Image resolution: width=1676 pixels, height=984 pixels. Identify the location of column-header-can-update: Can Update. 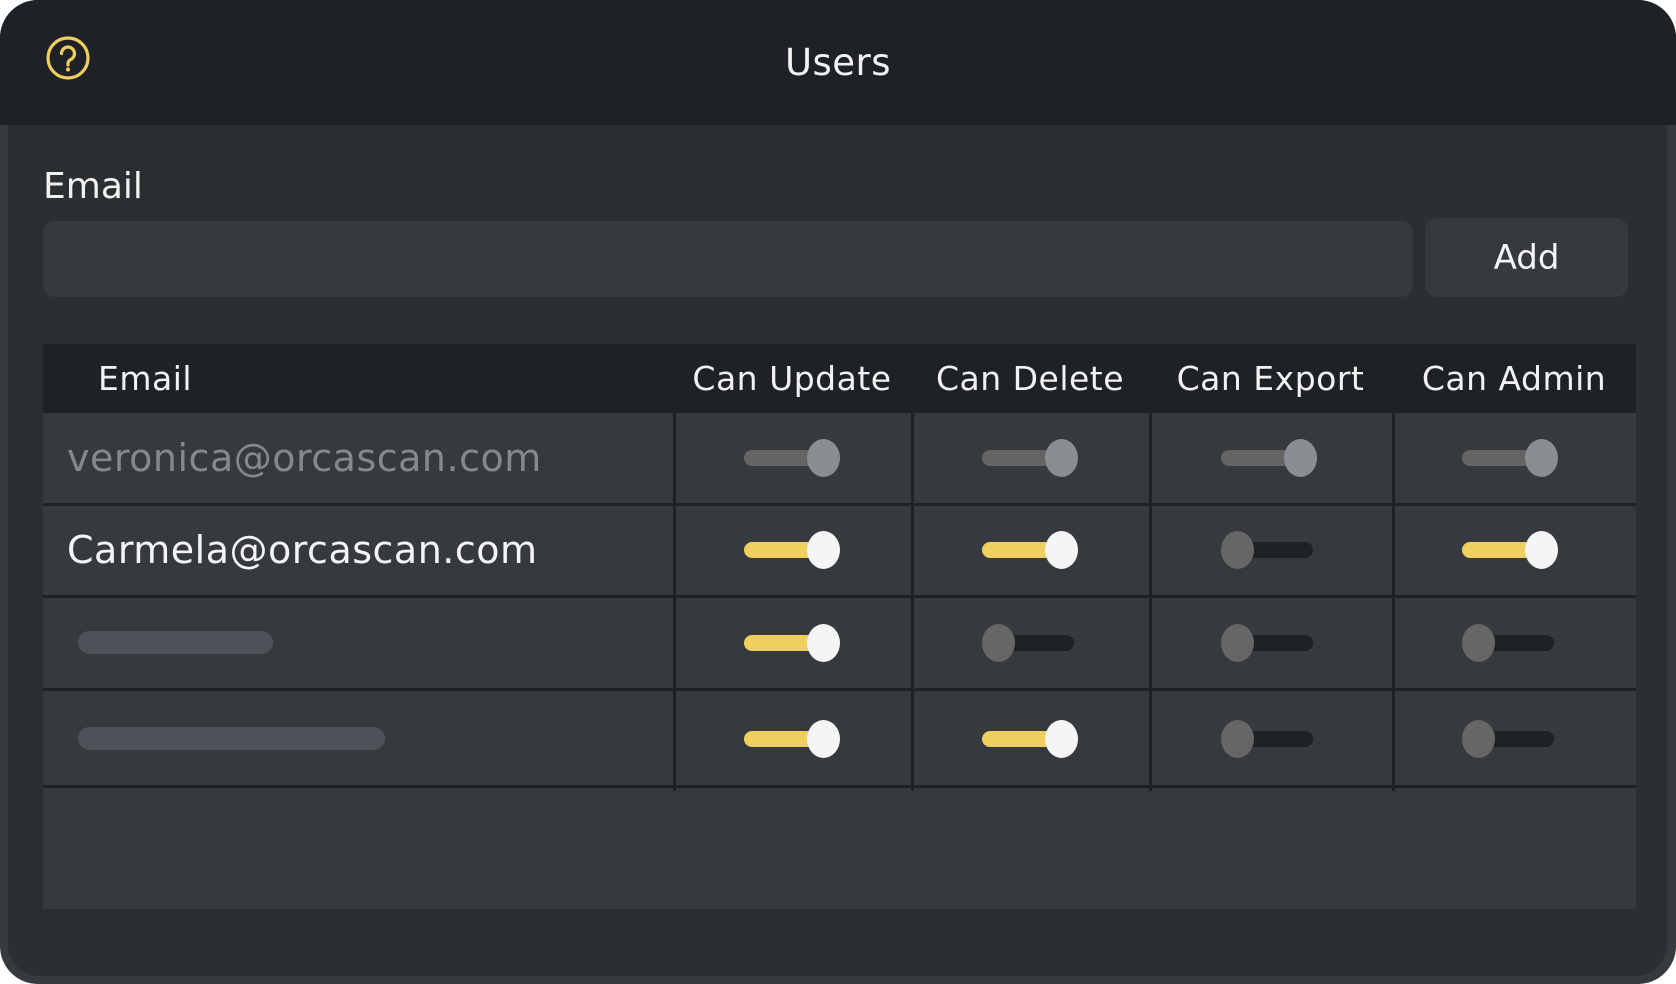
(792, 378).